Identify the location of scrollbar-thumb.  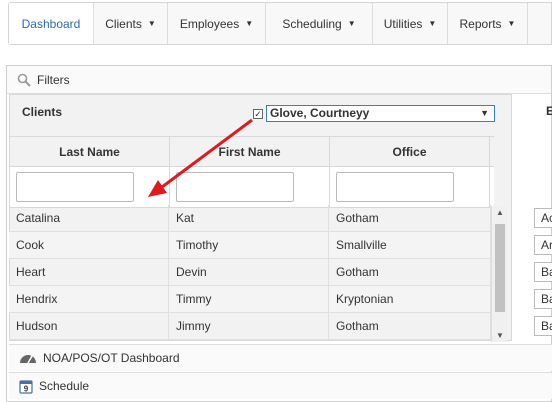
(500, 268).